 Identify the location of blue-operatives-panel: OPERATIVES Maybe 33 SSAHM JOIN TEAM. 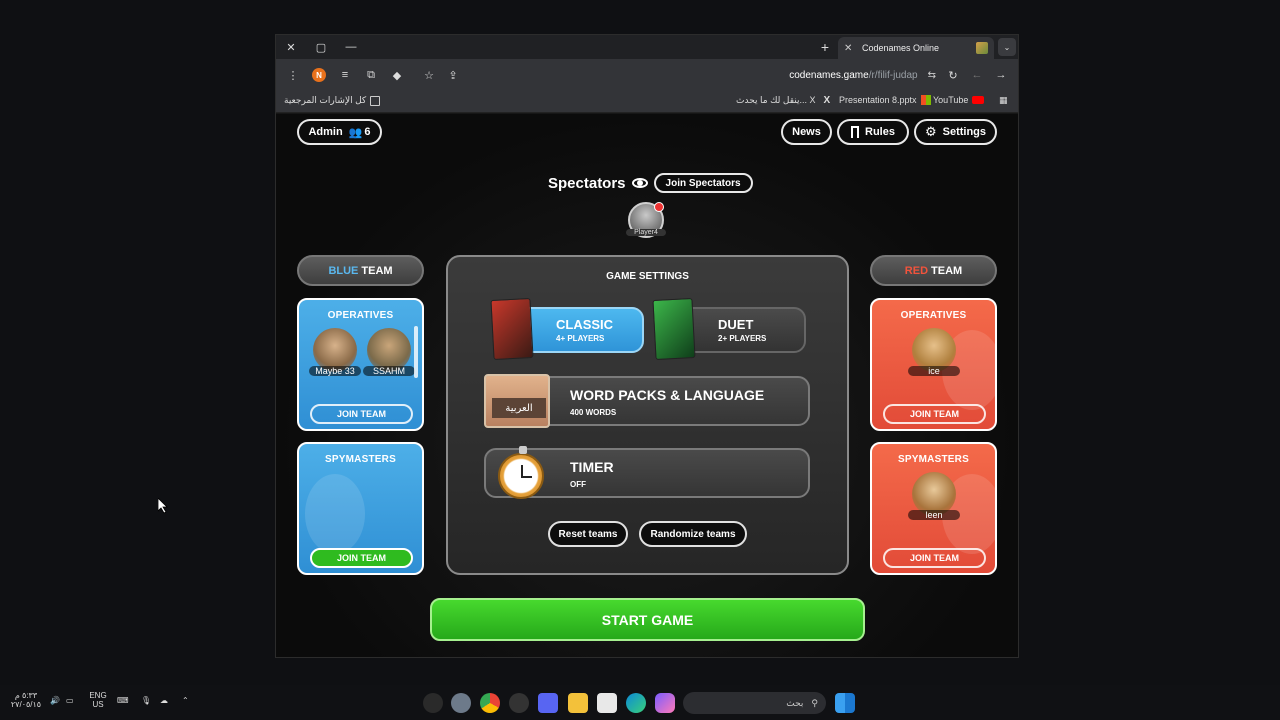
(360, 364).